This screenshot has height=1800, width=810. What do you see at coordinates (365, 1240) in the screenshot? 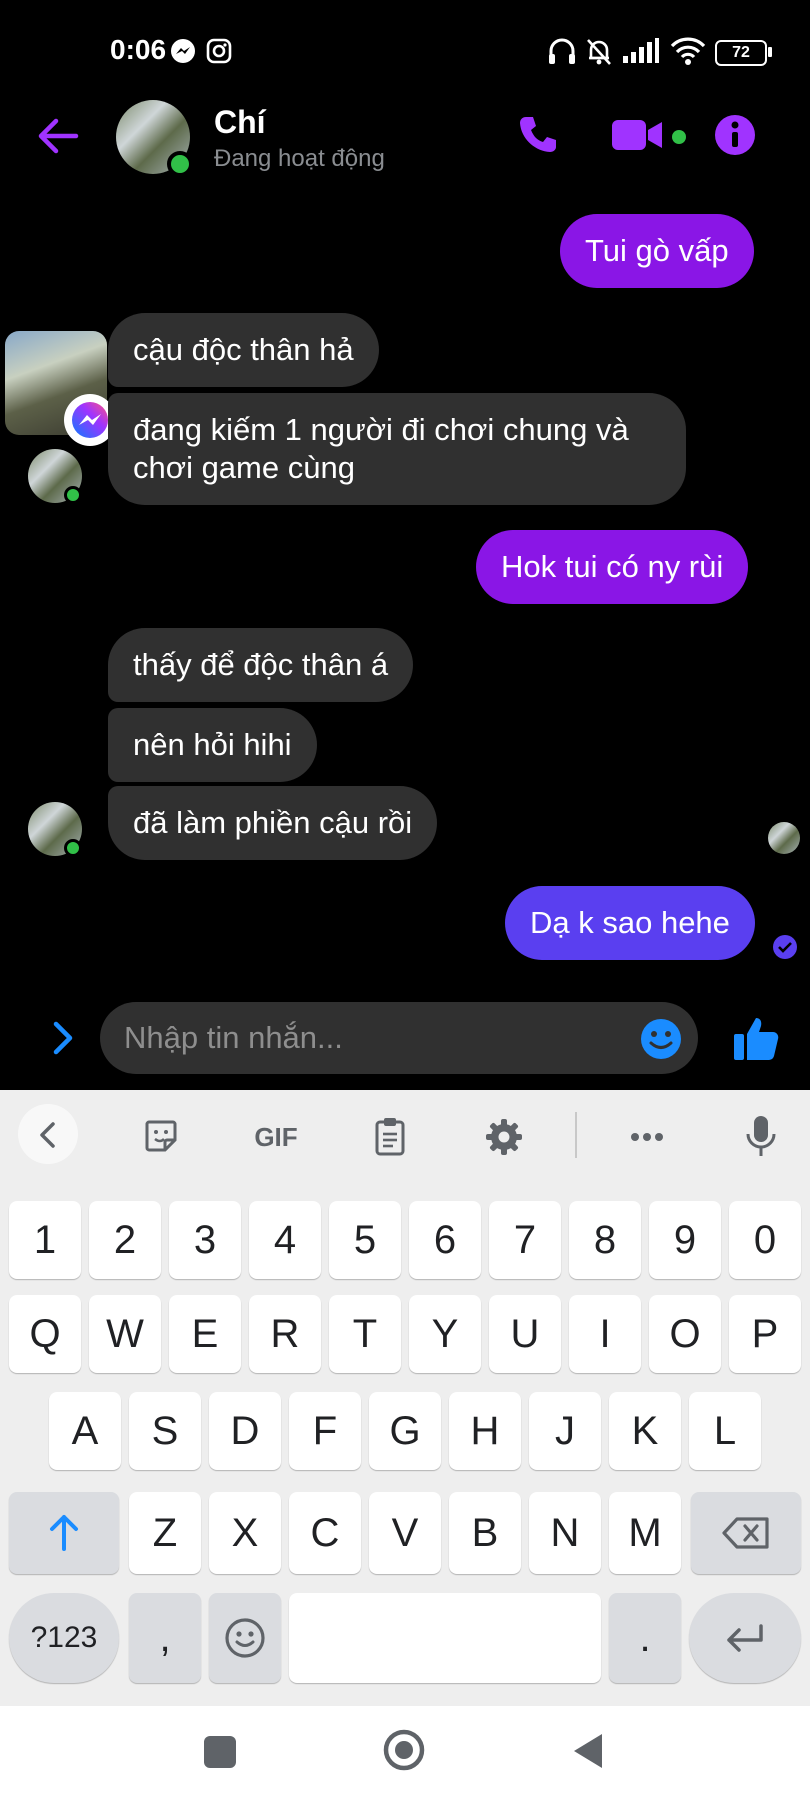
I see `key-5: 5` at bounding box center [365, 1240].